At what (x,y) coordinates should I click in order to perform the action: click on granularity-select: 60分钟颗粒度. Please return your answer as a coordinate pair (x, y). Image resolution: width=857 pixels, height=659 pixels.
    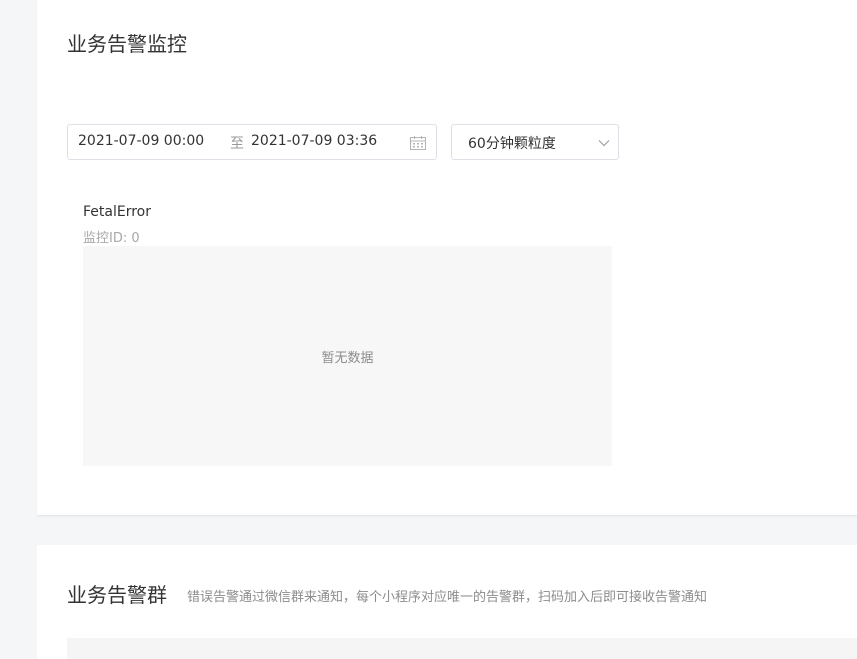
    Looking at the image, I should click on (535, 142).